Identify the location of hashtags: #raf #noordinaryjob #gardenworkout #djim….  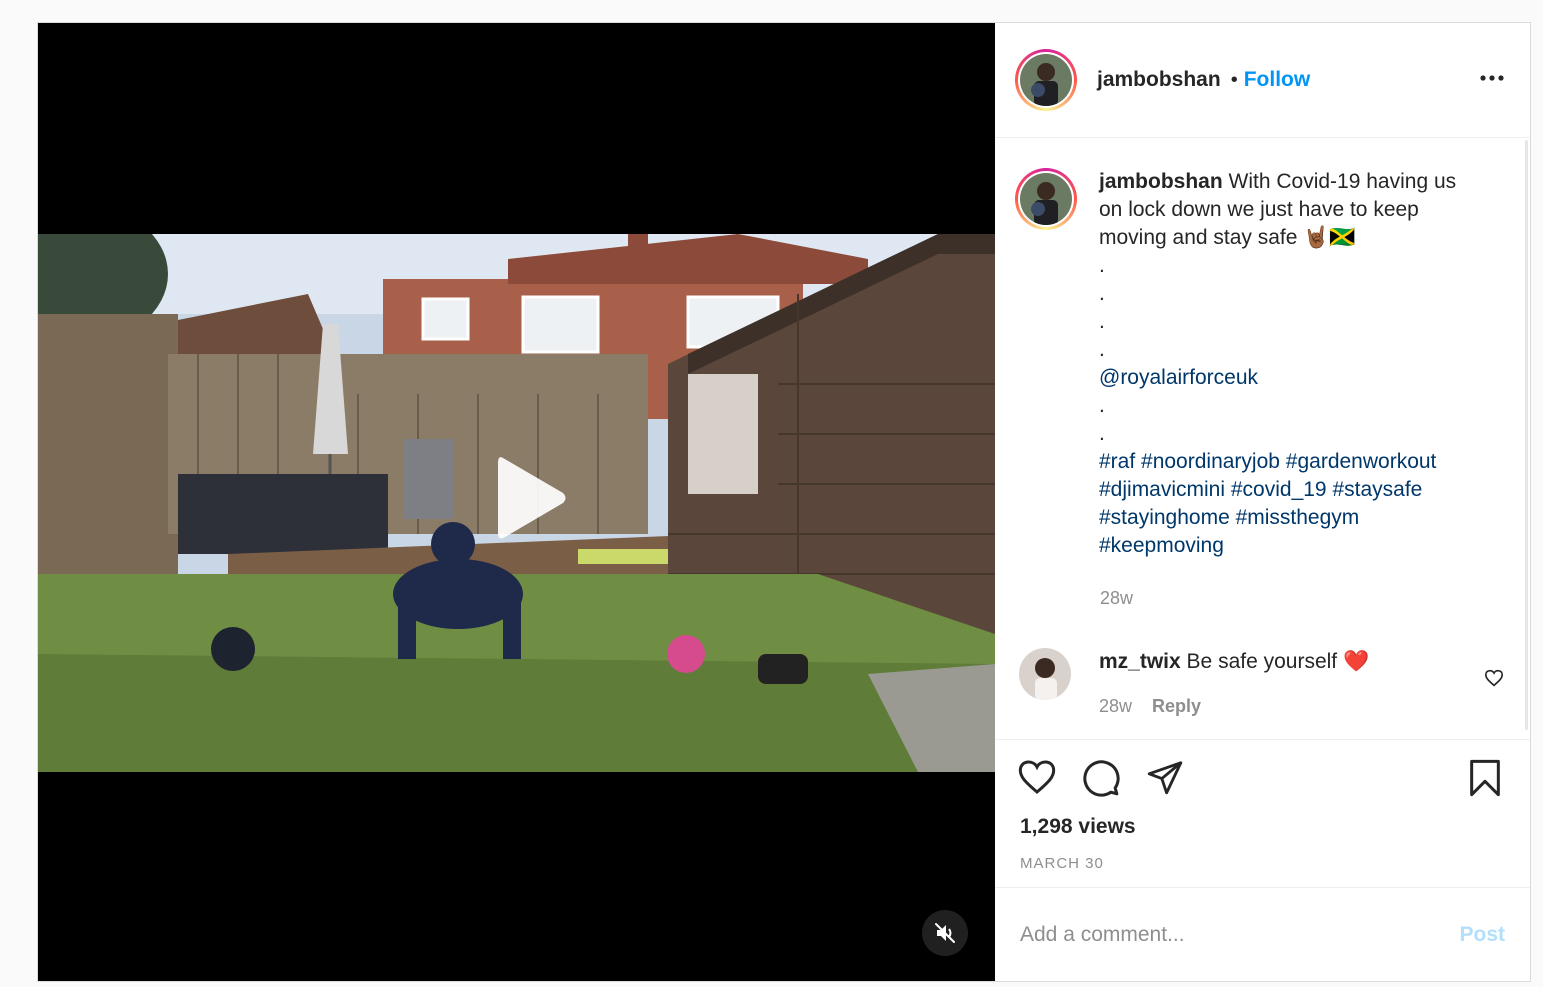
(1289, 504).